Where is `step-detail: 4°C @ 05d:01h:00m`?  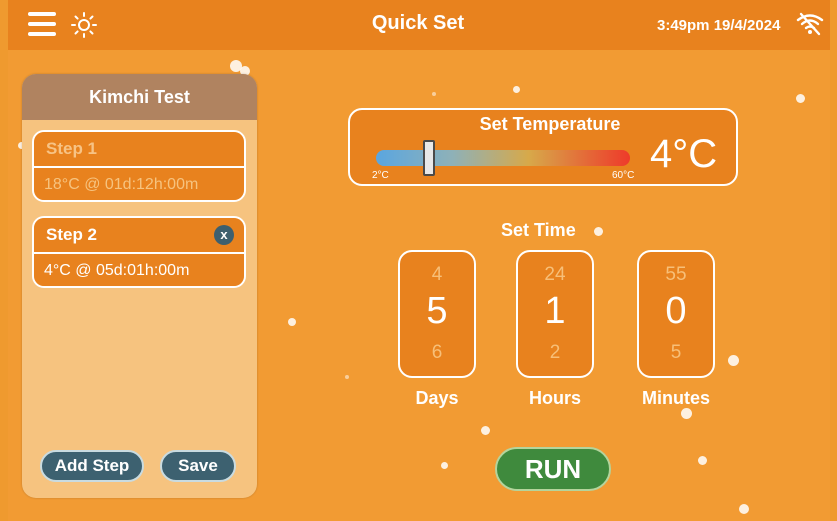 step-detail: 4°C @ 05d:01h:00m is located at coordinates (139, 269).